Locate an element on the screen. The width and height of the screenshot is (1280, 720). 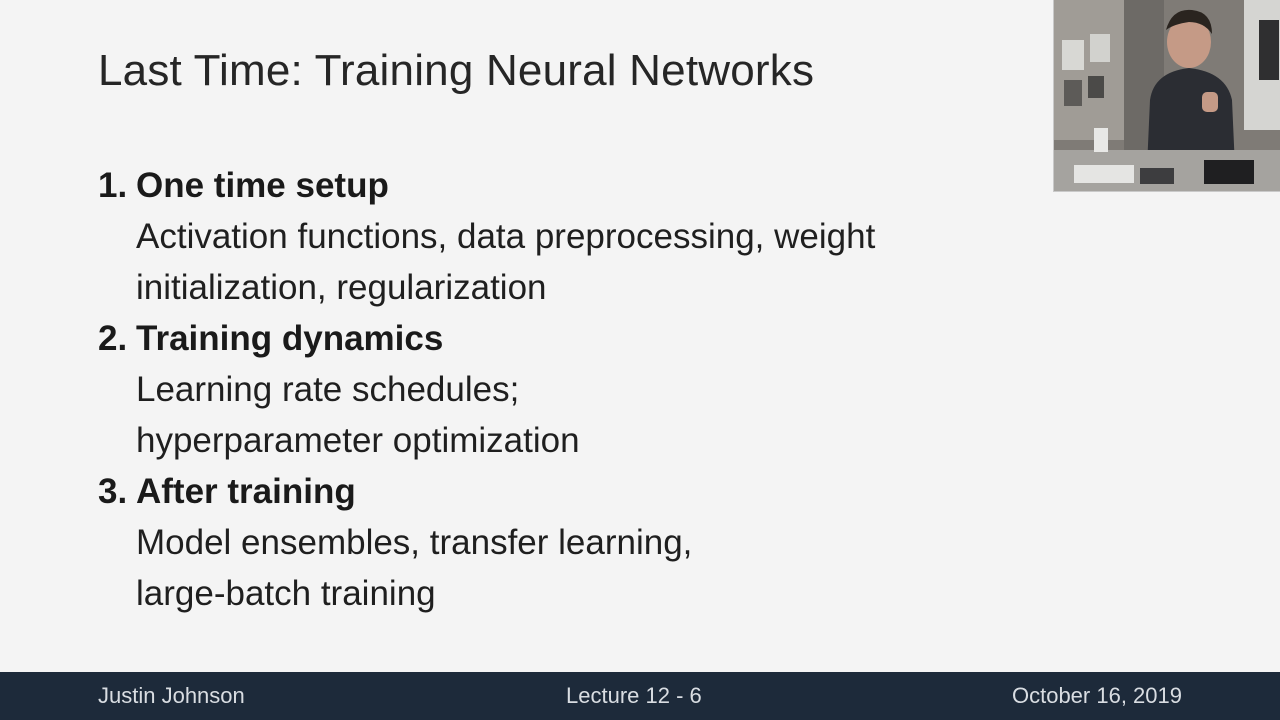
outline-item-title: One time setup is located at coordinates (262, 185).